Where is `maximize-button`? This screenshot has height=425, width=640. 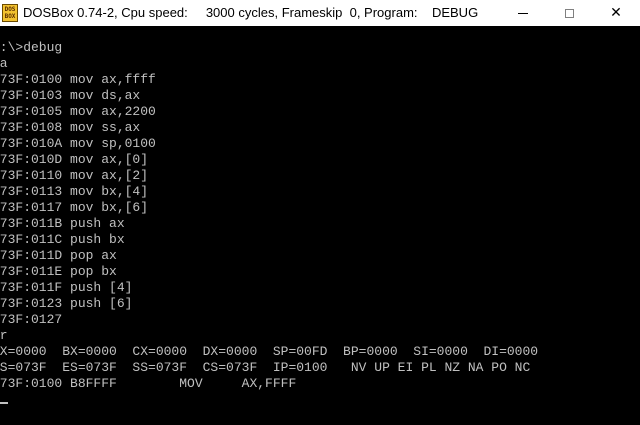 maximize-button is located at coordinates (569, 13).